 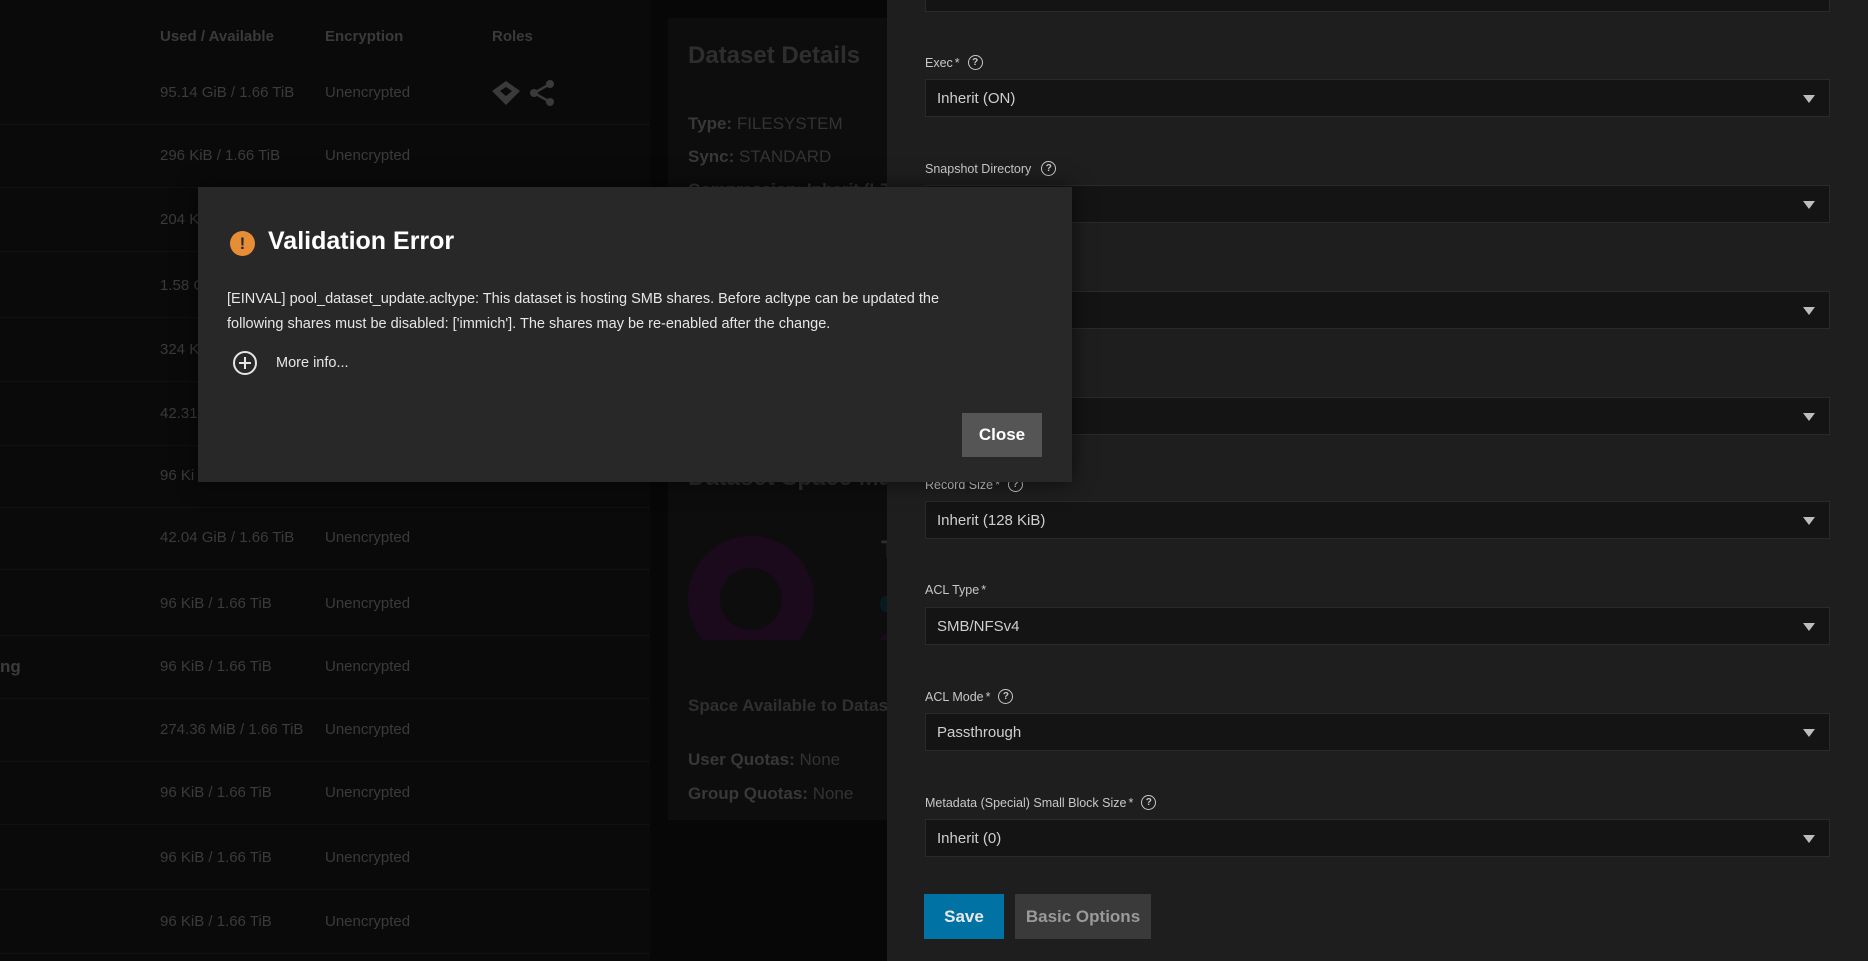 I want to click on save-button: Save, so click(x=964, y=916).